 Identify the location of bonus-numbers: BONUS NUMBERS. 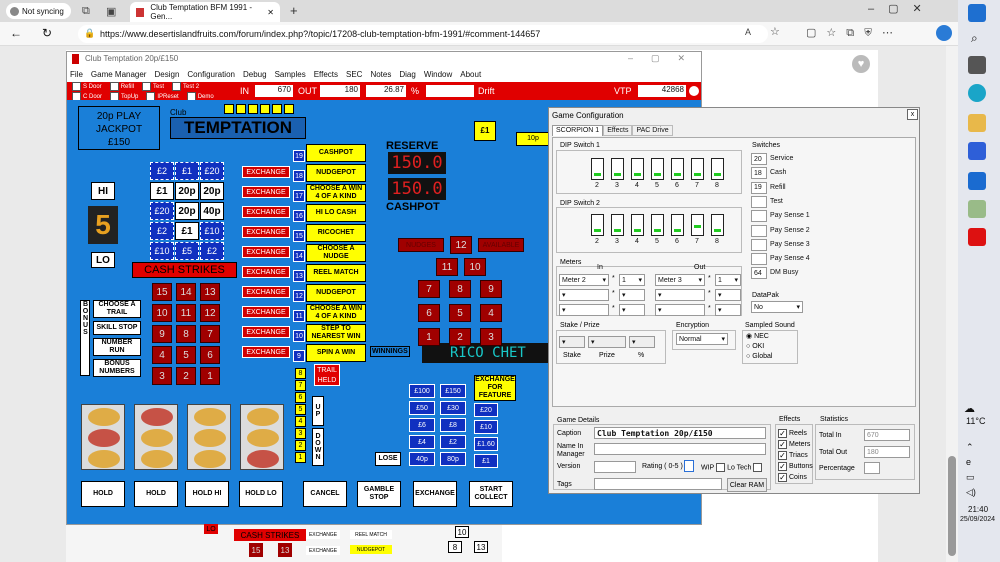
(117, 368).